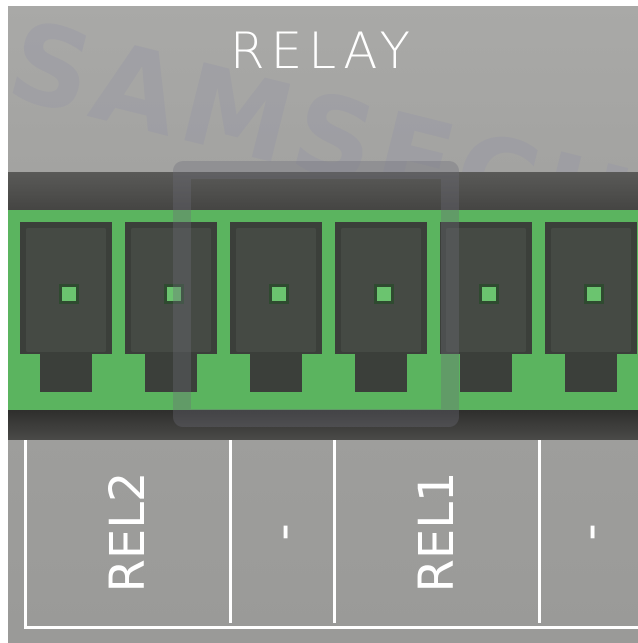 This screenshot has width=638, height=643. I want to click on label-rel1: REL1, so click(437, 531).